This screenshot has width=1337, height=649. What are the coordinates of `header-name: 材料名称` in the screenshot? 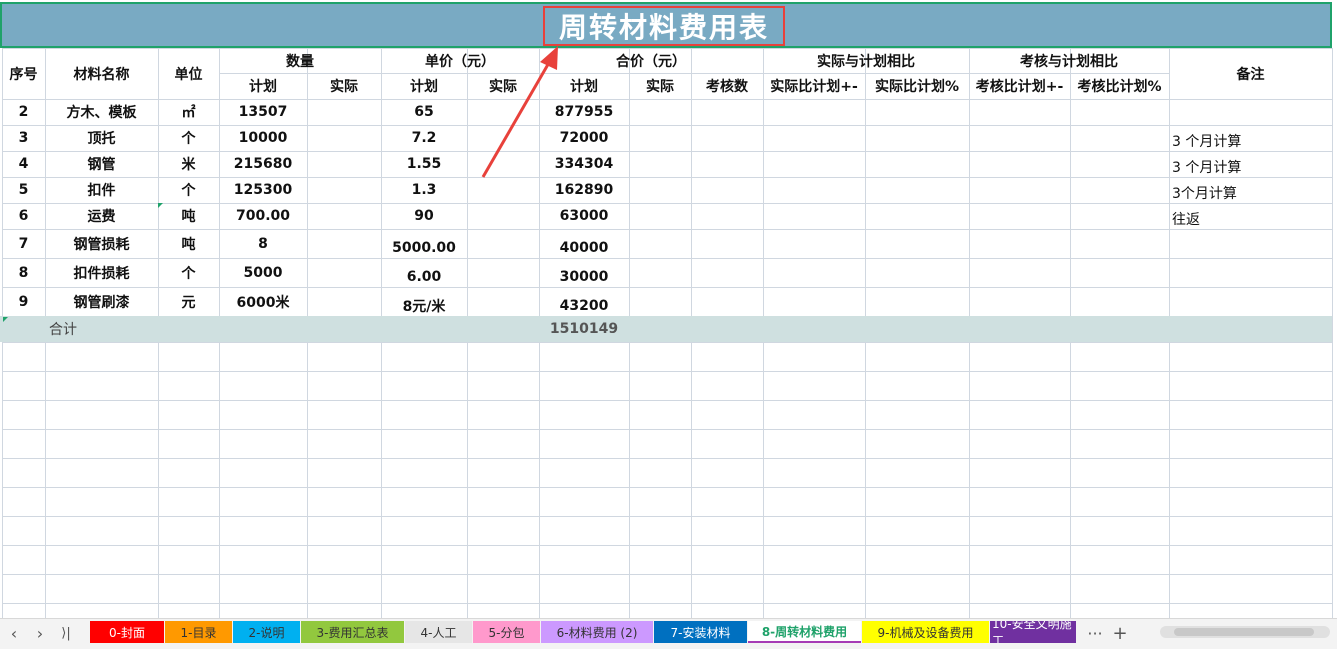 It's located at (101, 73).